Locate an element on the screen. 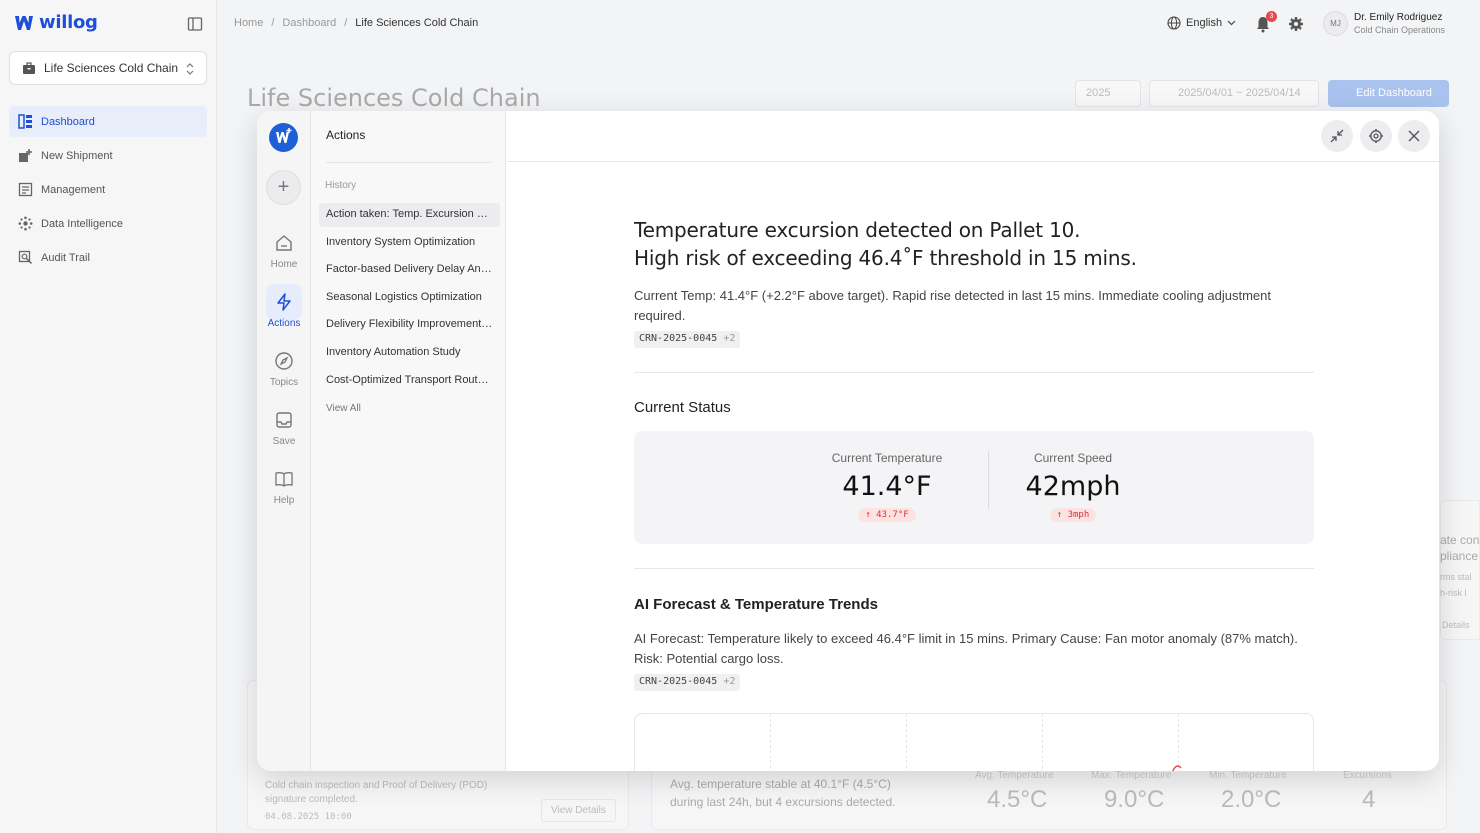  rail-item-topics: Topics is located at coordinates (284, 369).